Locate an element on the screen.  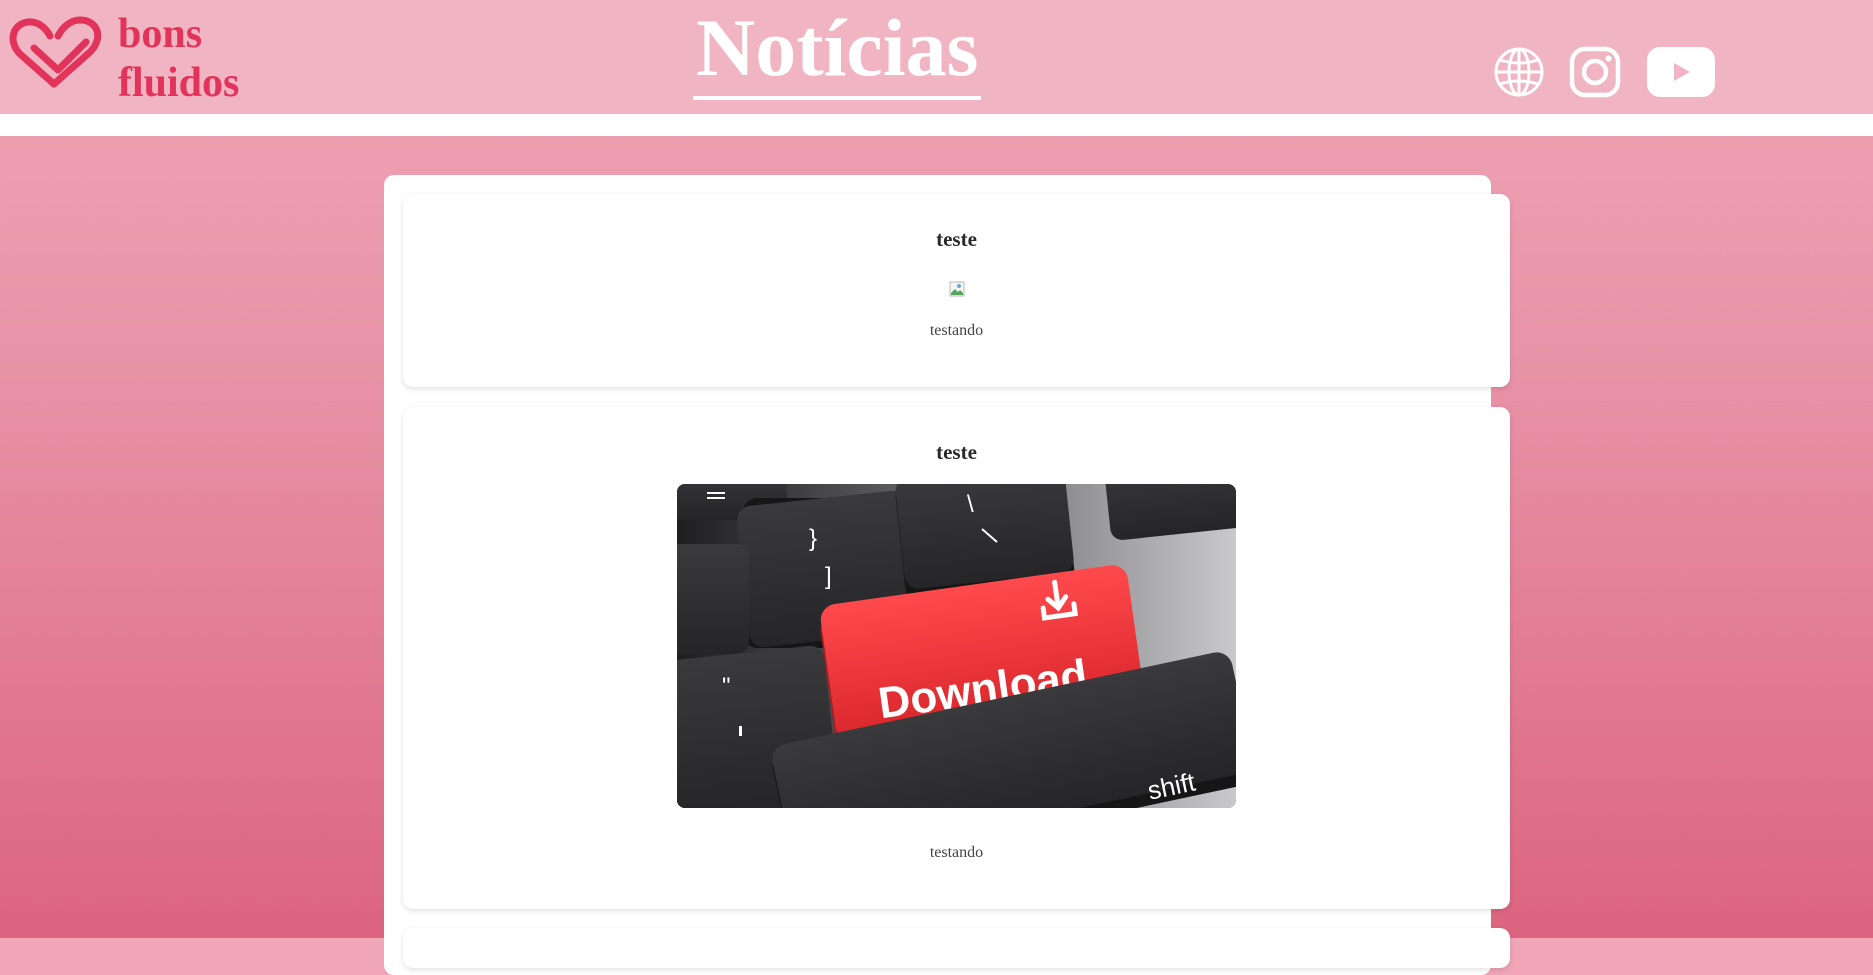
brand-line-1: bons is located at coordinates (160, 34).